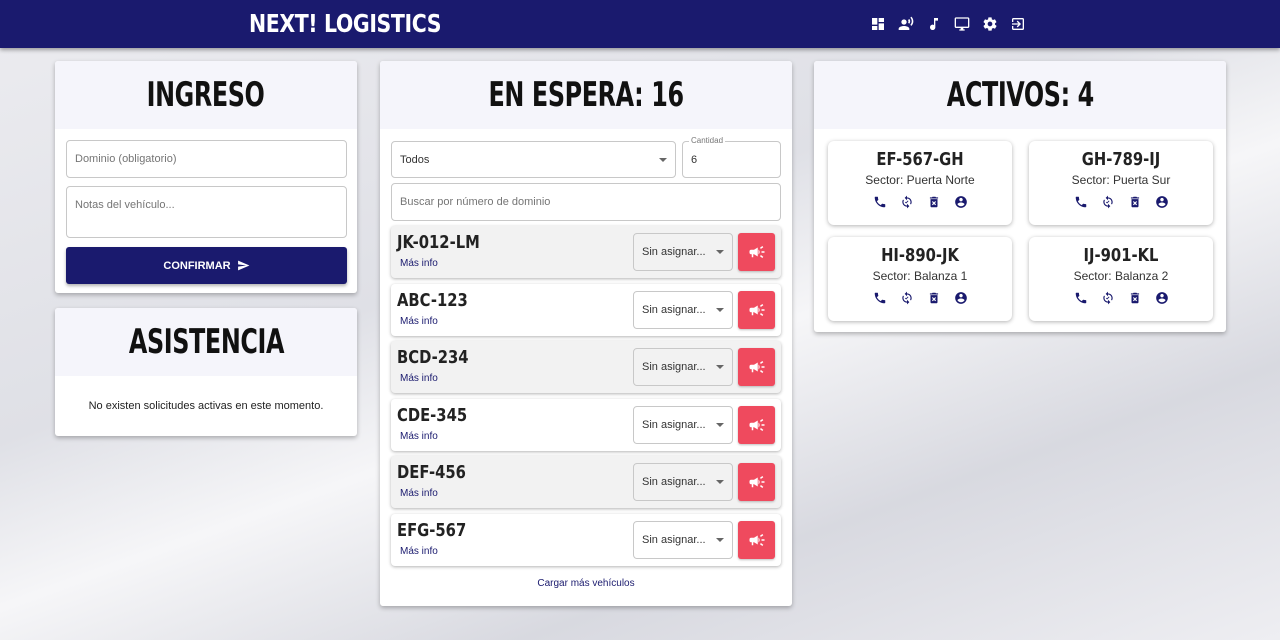  I want to click on dashboard-icon, so click(877, 24).